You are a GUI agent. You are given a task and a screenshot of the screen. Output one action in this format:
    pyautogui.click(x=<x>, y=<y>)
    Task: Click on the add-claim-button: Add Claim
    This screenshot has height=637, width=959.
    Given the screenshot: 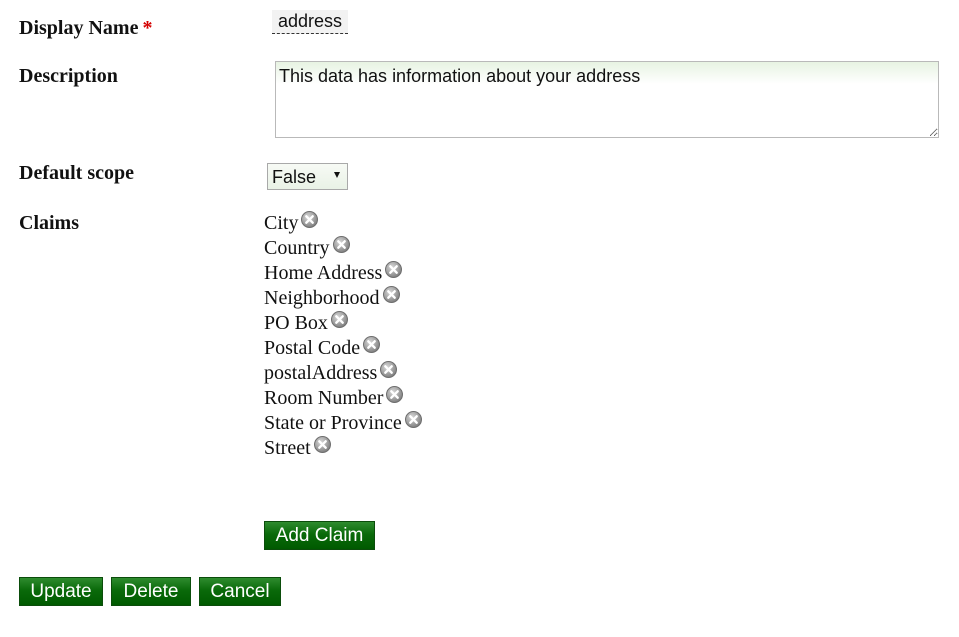 What is the action you would take?
    pyautogui.click(x=319, y=535)
    